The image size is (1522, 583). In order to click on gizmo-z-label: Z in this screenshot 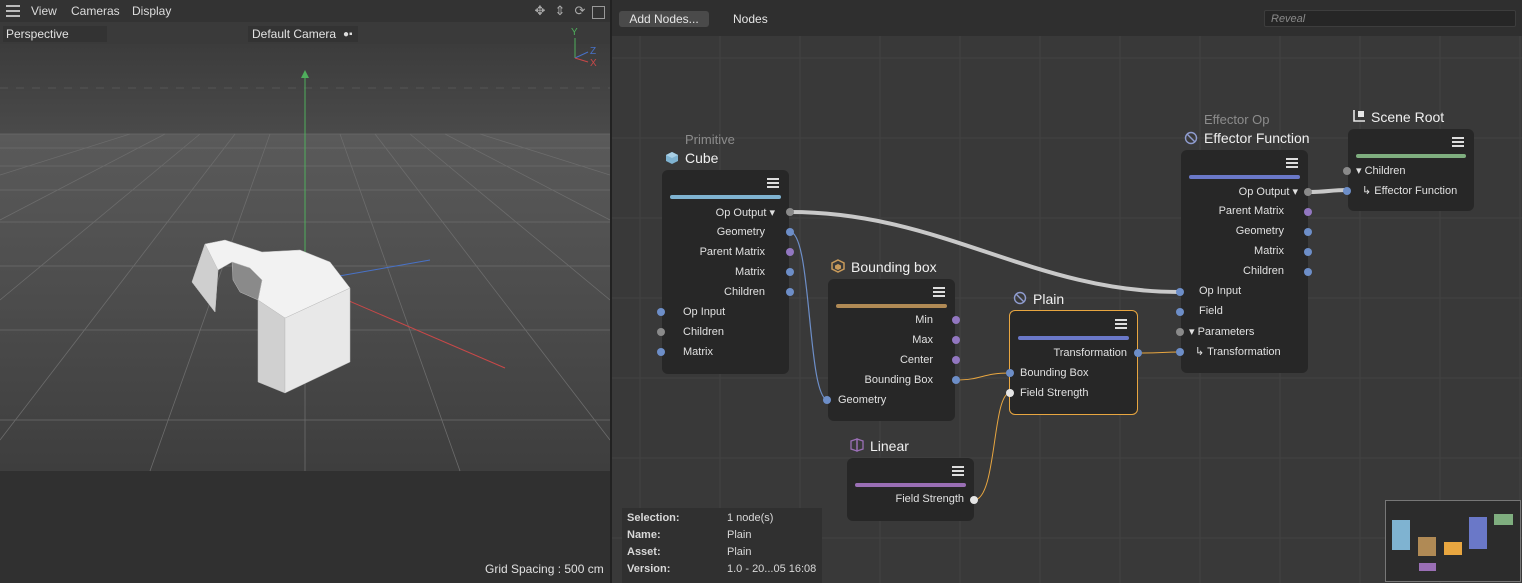, I will do `click(593, 51)`.